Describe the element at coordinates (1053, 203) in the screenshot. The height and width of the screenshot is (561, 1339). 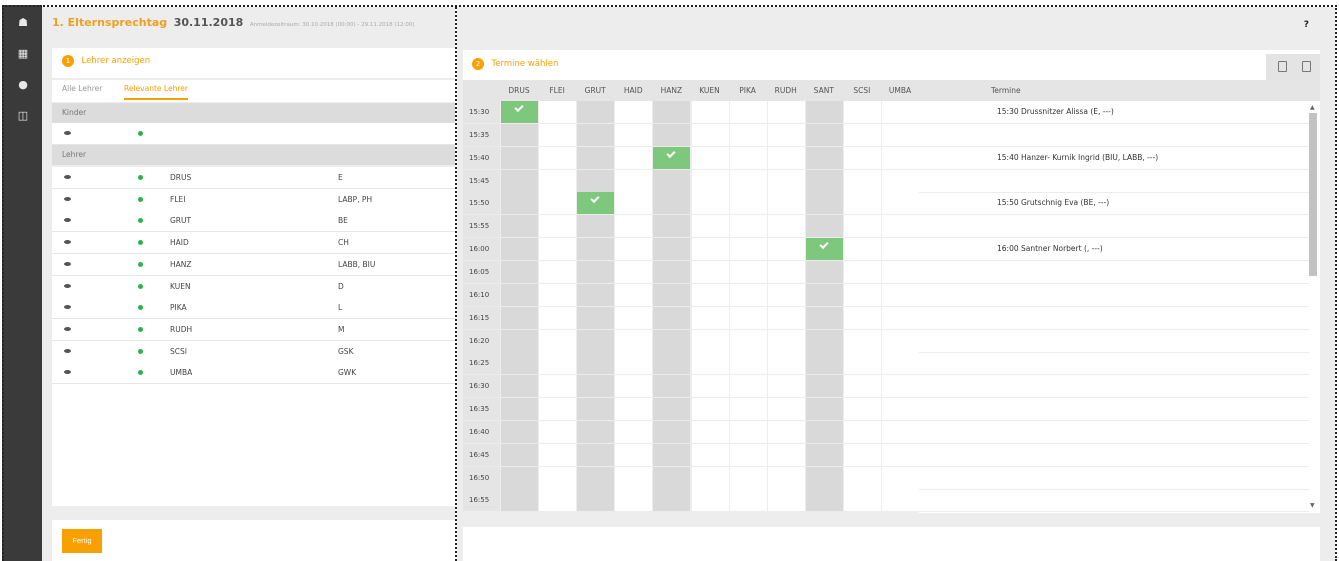
I see `appointment-entry: 15:50 Grutschnig Eva (BE, ---)` at that location.